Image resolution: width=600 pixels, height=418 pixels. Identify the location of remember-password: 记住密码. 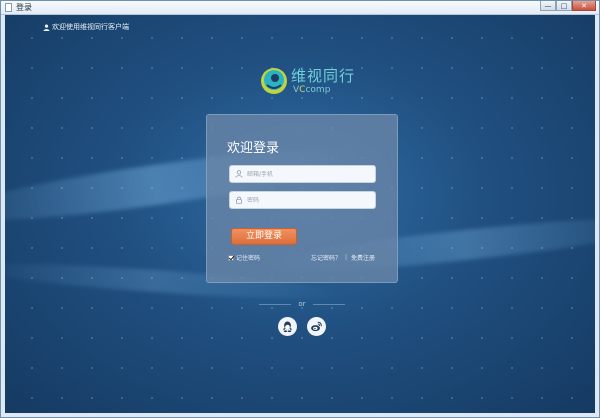
(244, 257).